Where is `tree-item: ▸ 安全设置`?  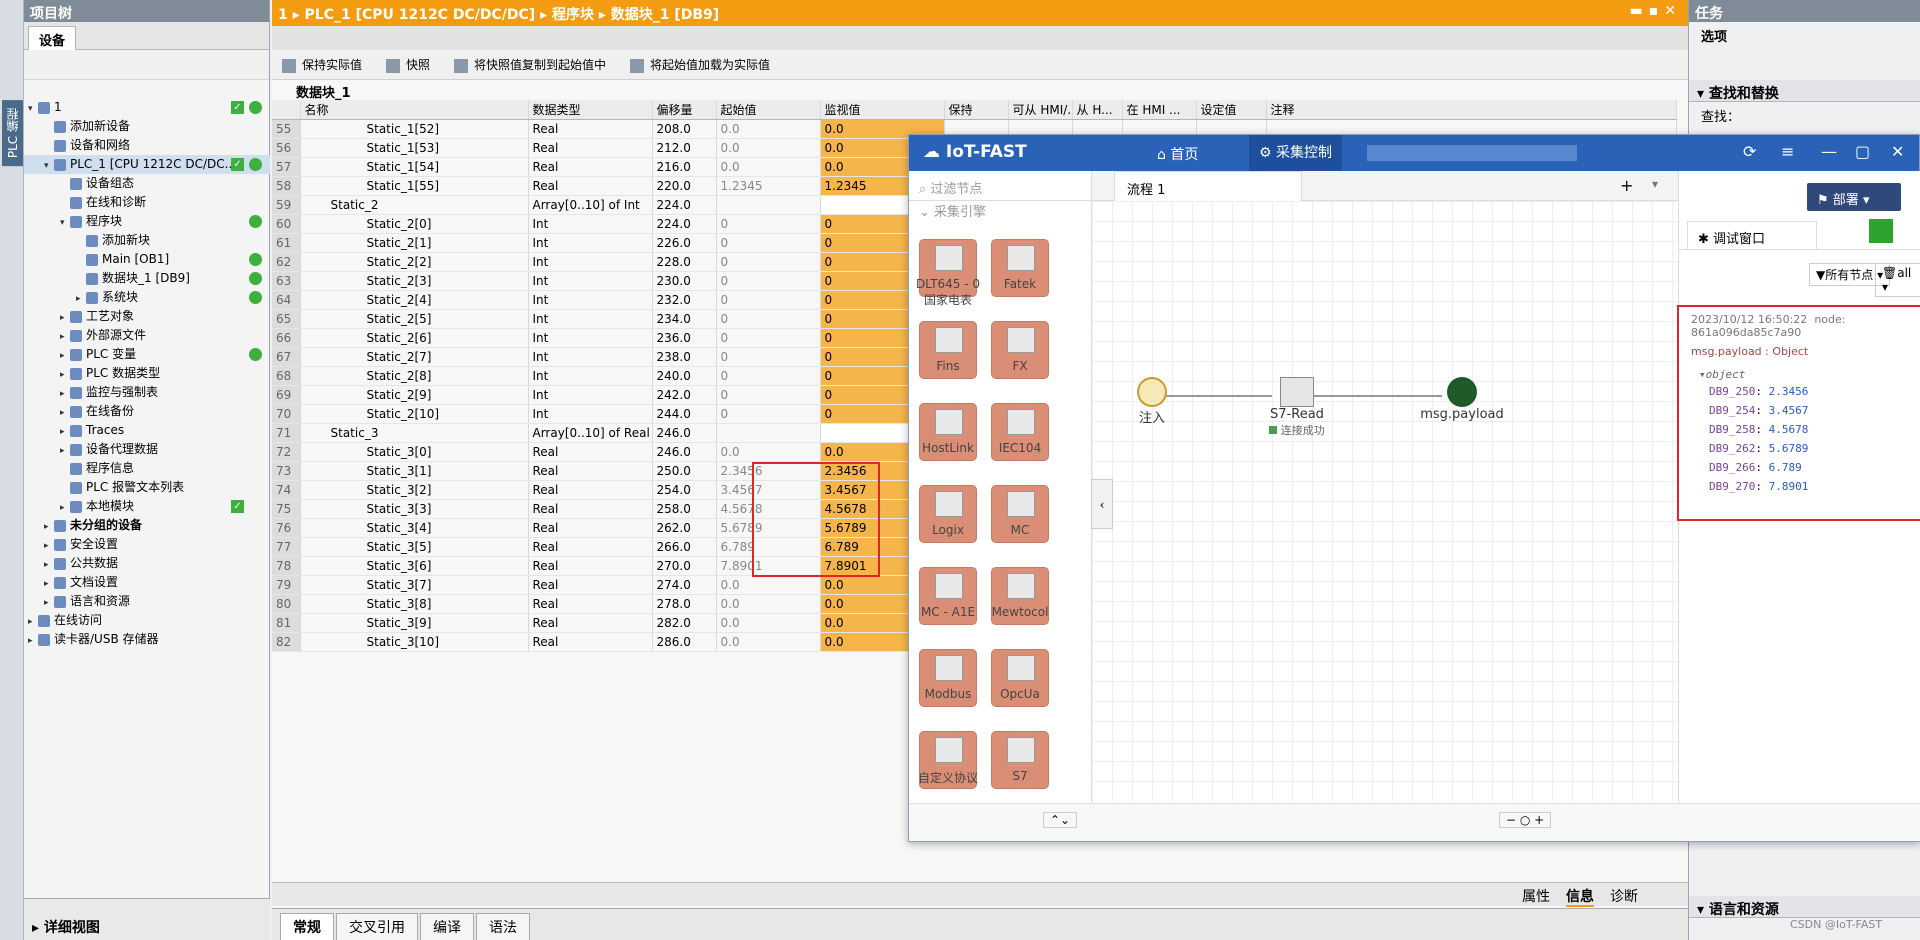
tree-item: ▸ 安全设置 is located at coordinates (147, 544).